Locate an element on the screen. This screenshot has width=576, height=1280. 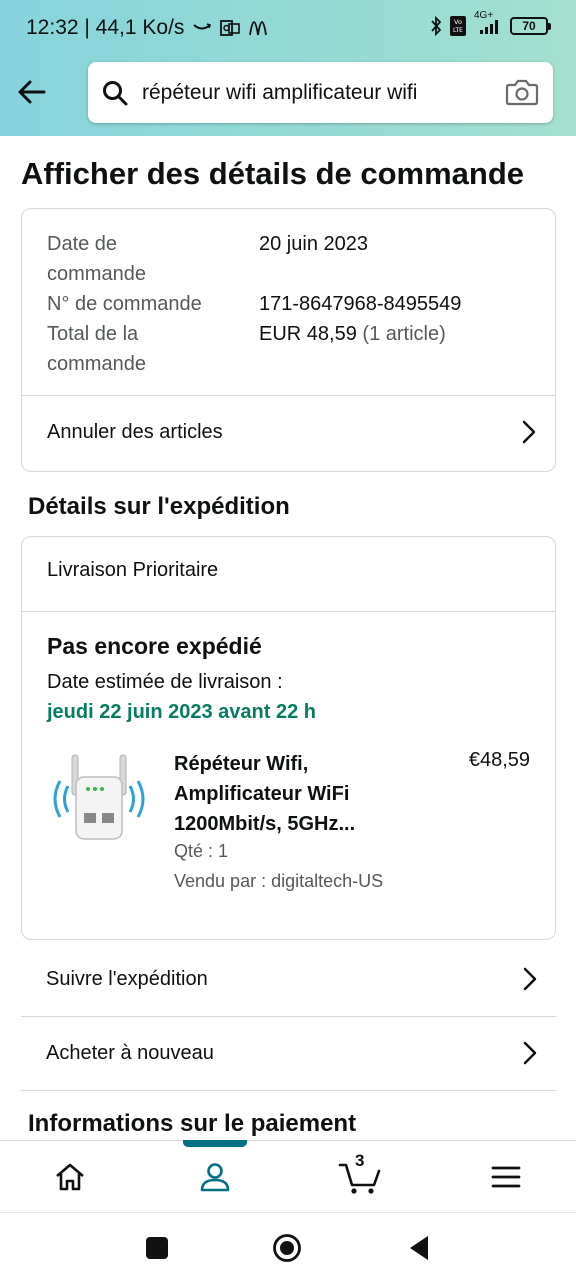
home-icon is located at coordinates (70, 1177).